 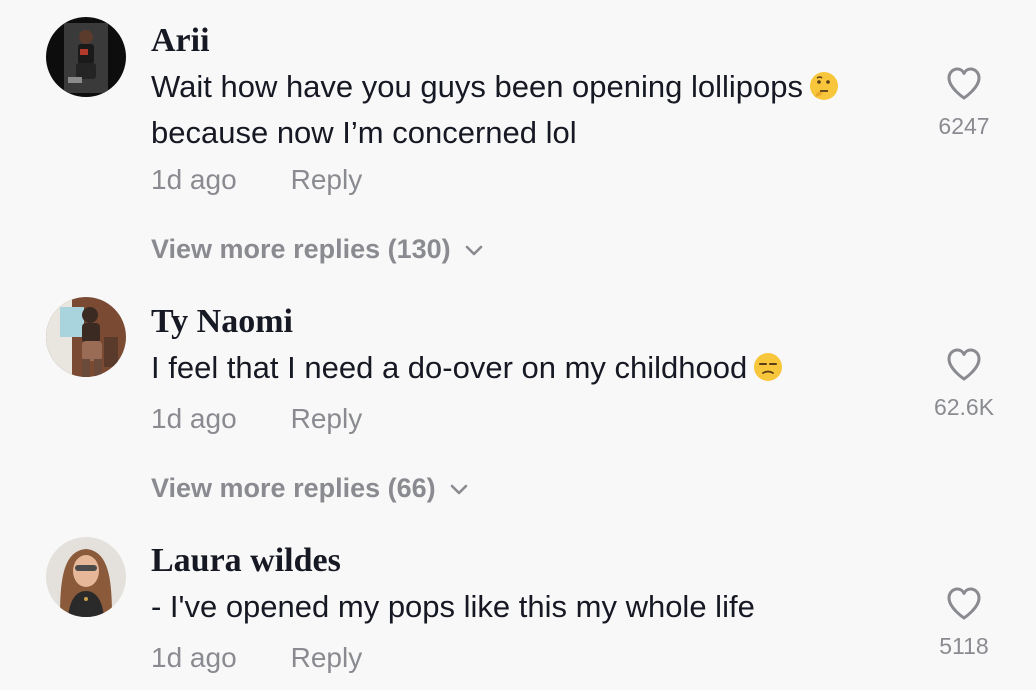 I want to click on unamused-face-emoji, so click(x=768, y=372).